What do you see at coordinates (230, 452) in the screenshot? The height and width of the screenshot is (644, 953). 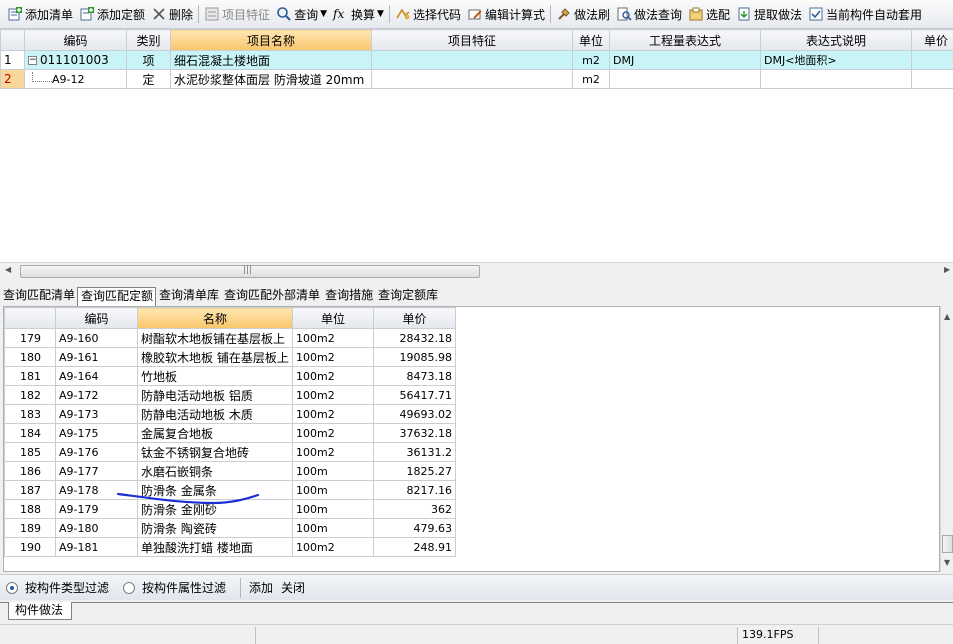 I see `table-row: 185 A9-176 钛金不锈钢复合地砖 100m2 36131.2` at bounding box center [230, 452].